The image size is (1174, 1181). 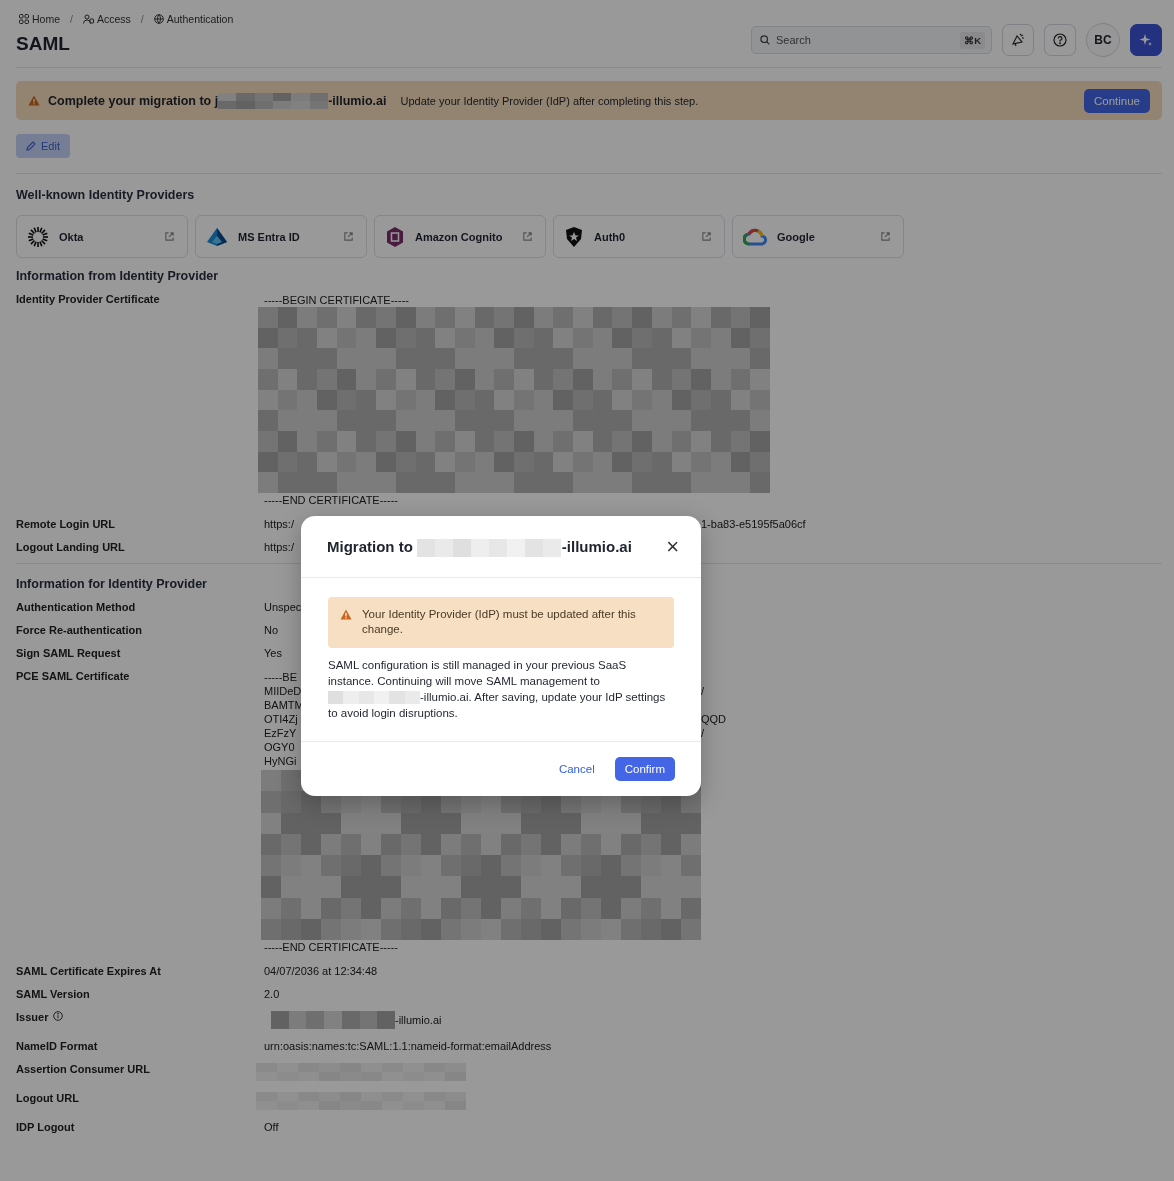 I want to click on info-icon, so click(x=58, y=1016).